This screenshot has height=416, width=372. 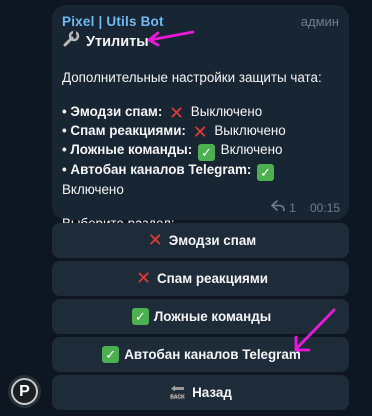 I want to click on channel-autoban-button: ✓ Автобан каналов Telegram, so click(x=200, y=354).